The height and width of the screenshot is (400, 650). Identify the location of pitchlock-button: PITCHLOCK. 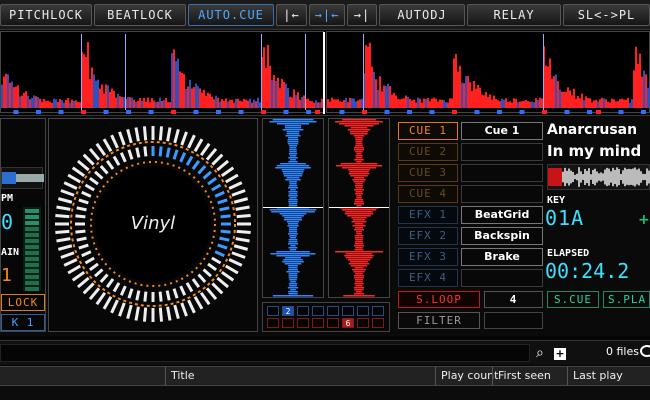
(46, 15).